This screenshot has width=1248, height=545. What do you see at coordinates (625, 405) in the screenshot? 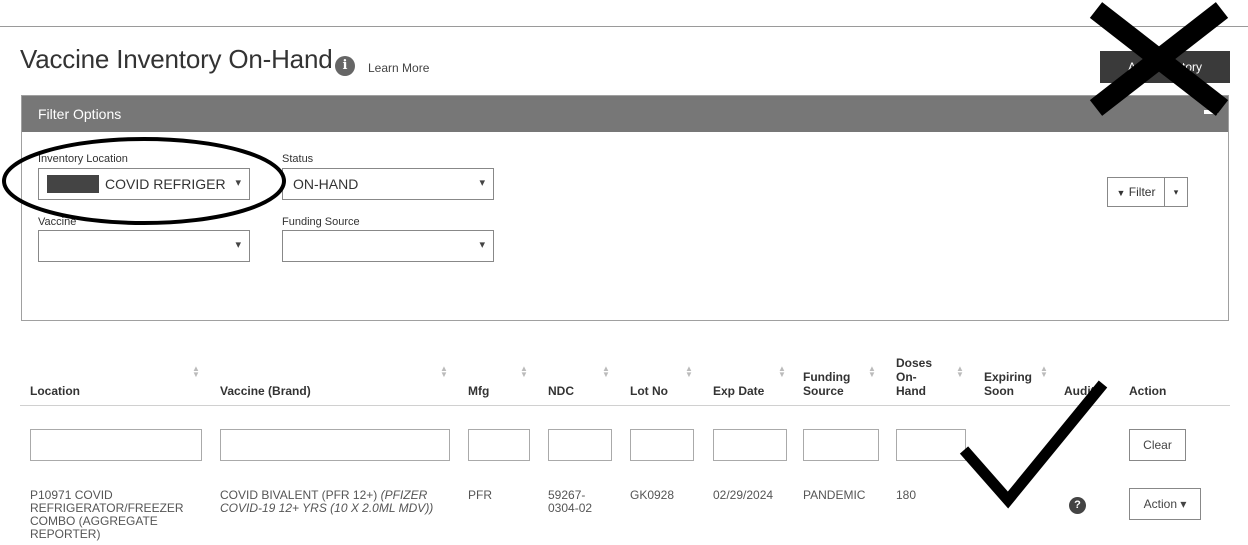
I see `header-divider` at bounding box center [625, 405].